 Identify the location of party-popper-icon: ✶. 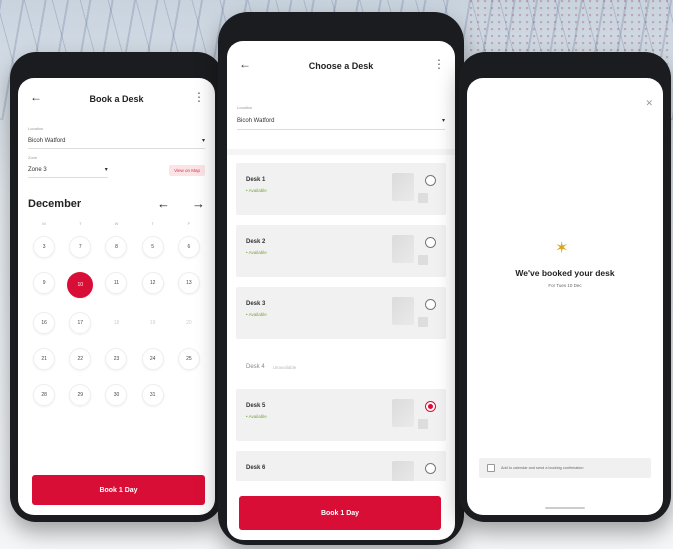
(562, 248).